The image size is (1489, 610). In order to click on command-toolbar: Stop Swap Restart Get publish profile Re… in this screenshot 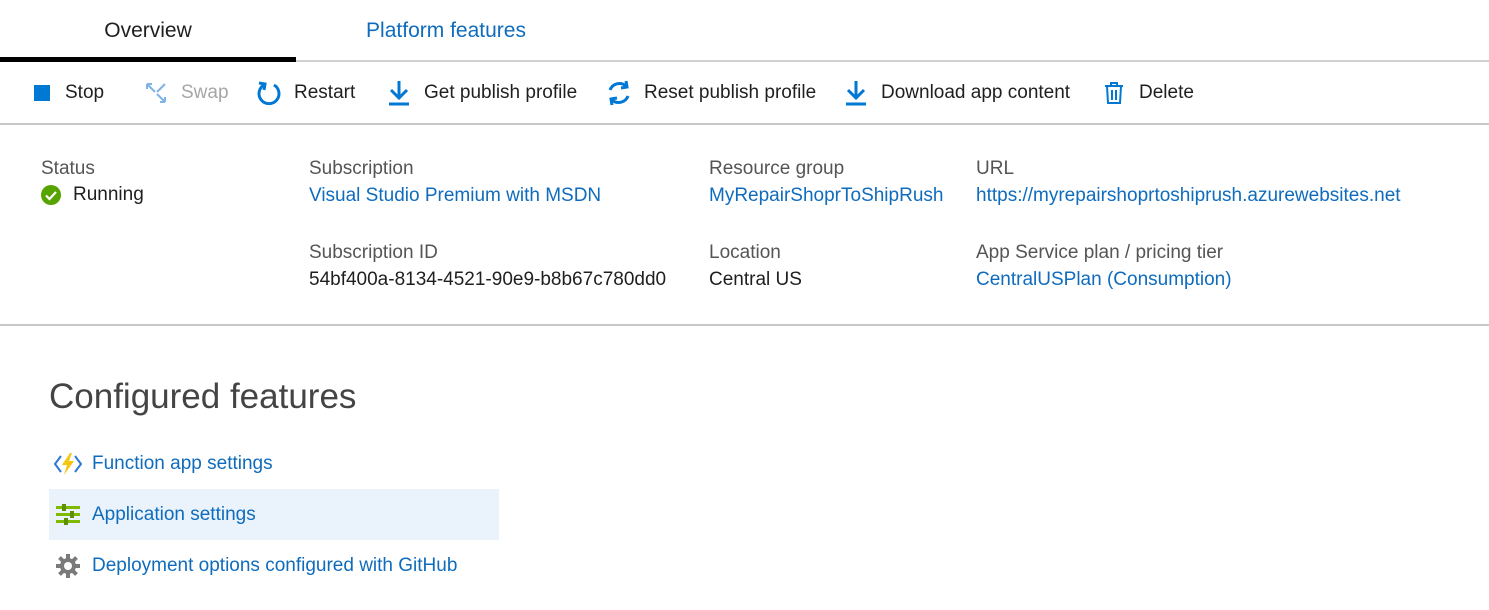, I will do `click(744, 93)`.